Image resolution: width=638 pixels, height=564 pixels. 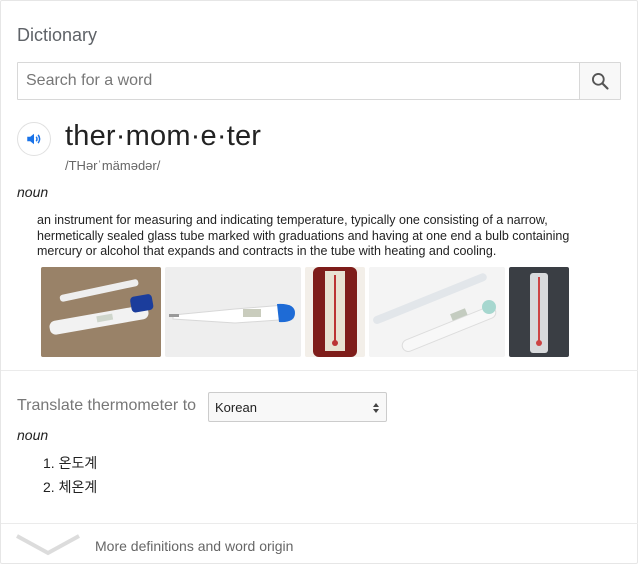 I want to click on card-title: Dictionary, so click(x=57, y=35).